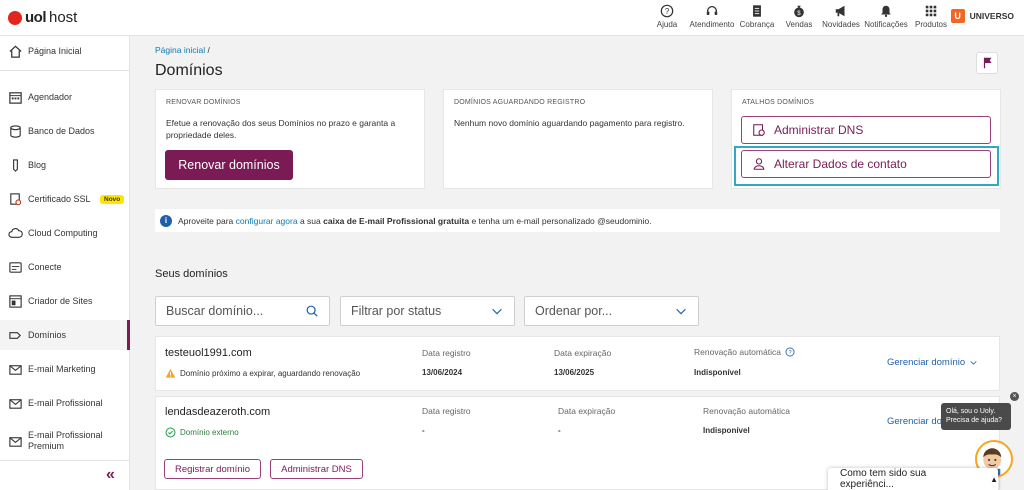 Image resolution: width=1024 pixels, height=490 pixels. I want to click on sidebar-item-criador-de-sites: Criador de Sites, so click(65, 301).